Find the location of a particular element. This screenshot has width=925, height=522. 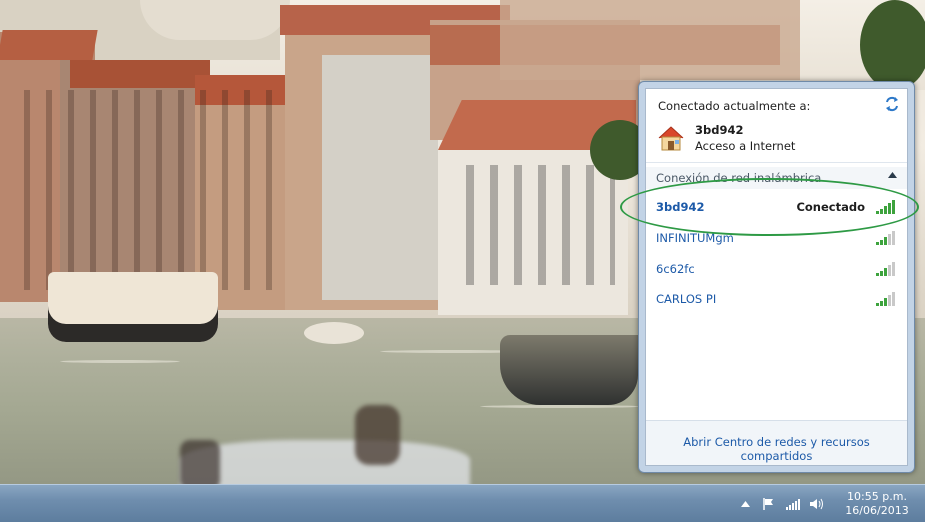

chevron-up-icon is located at coordinates (892, 175).